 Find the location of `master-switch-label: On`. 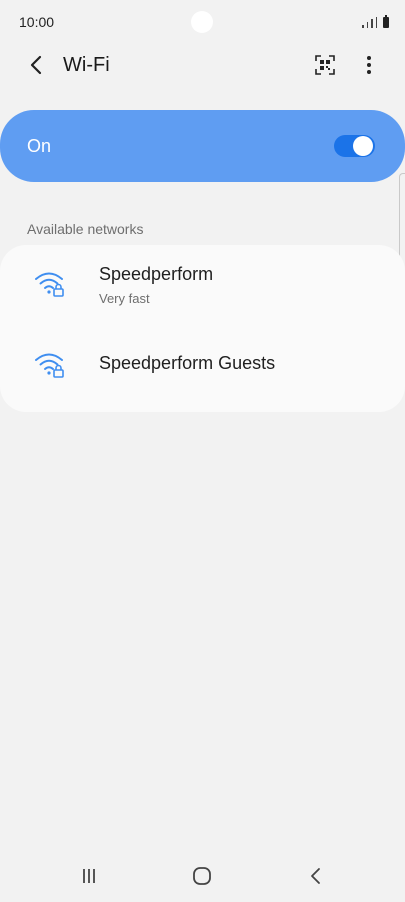

master-switch-label: On is located at coordinates (39, 146).